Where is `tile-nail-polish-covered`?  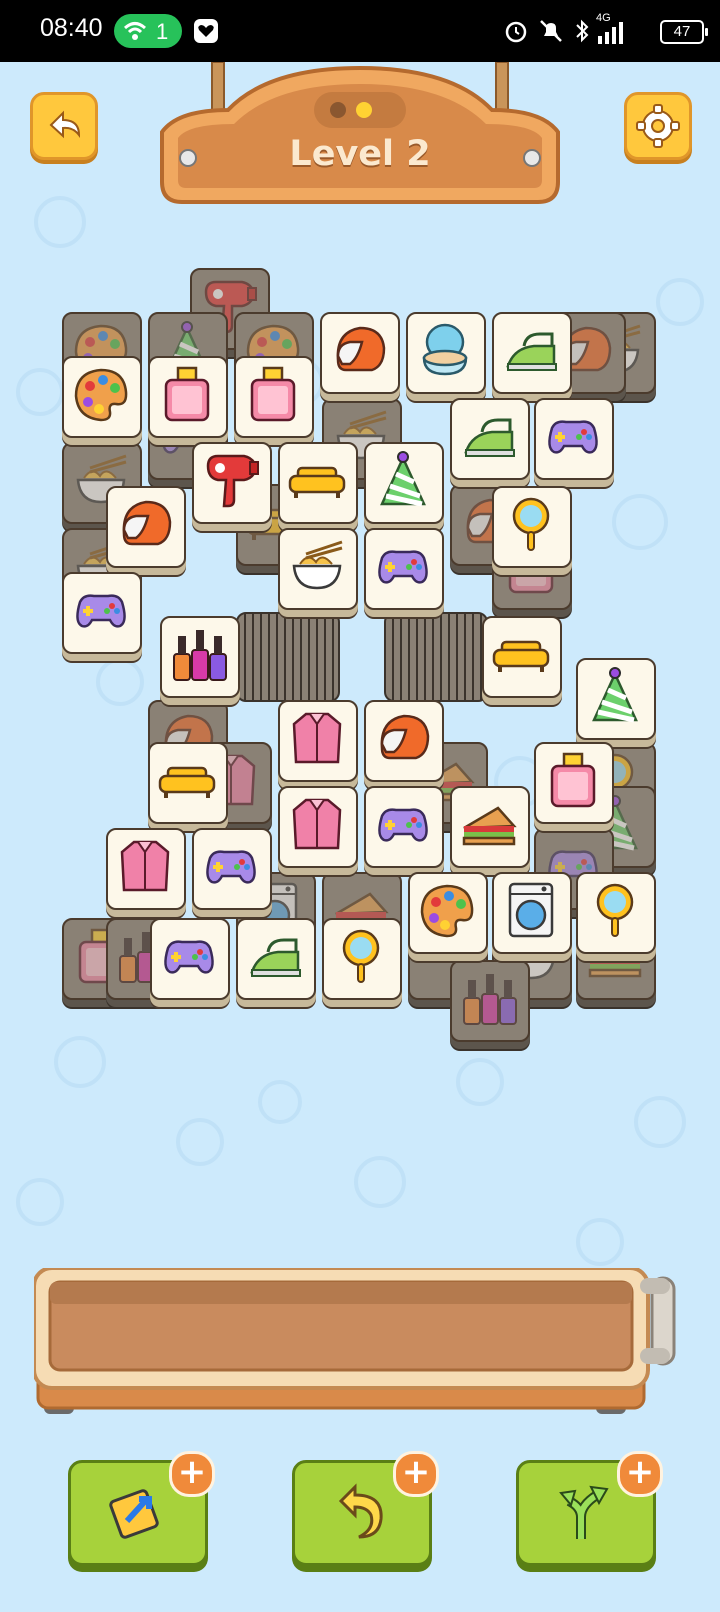
tile-nail-polish-covered is located at coordinates (490, 1003).